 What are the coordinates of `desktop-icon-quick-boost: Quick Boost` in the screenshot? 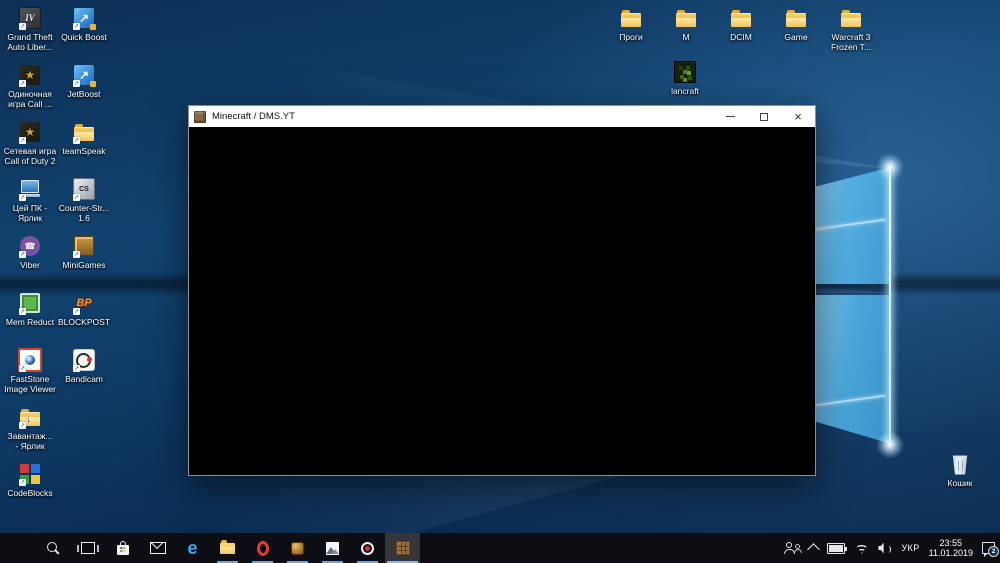 It's located at (84, 24).